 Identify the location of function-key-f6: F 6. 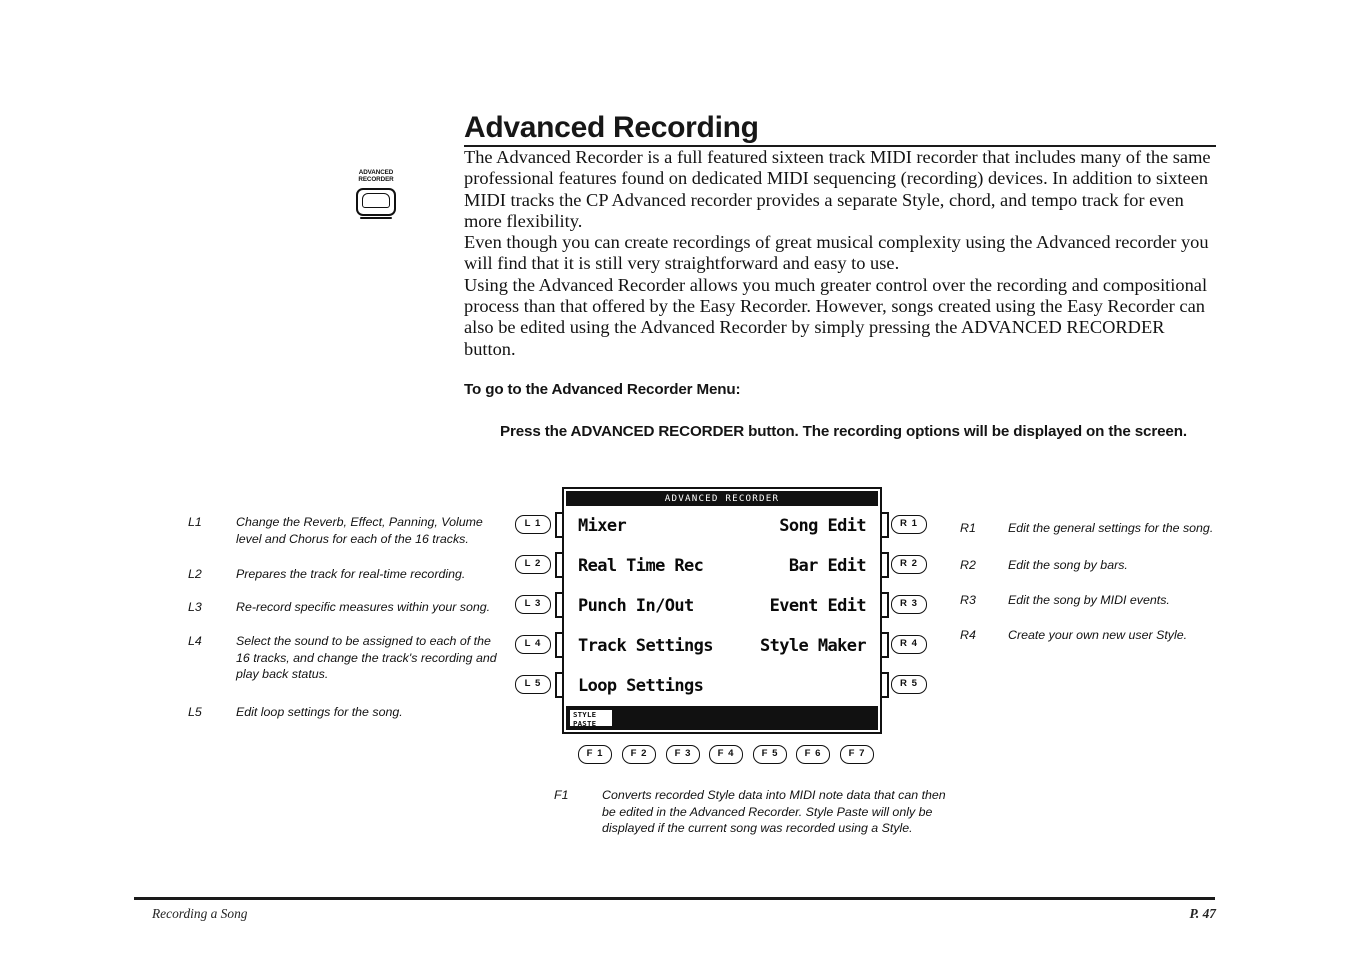
(813, 754).